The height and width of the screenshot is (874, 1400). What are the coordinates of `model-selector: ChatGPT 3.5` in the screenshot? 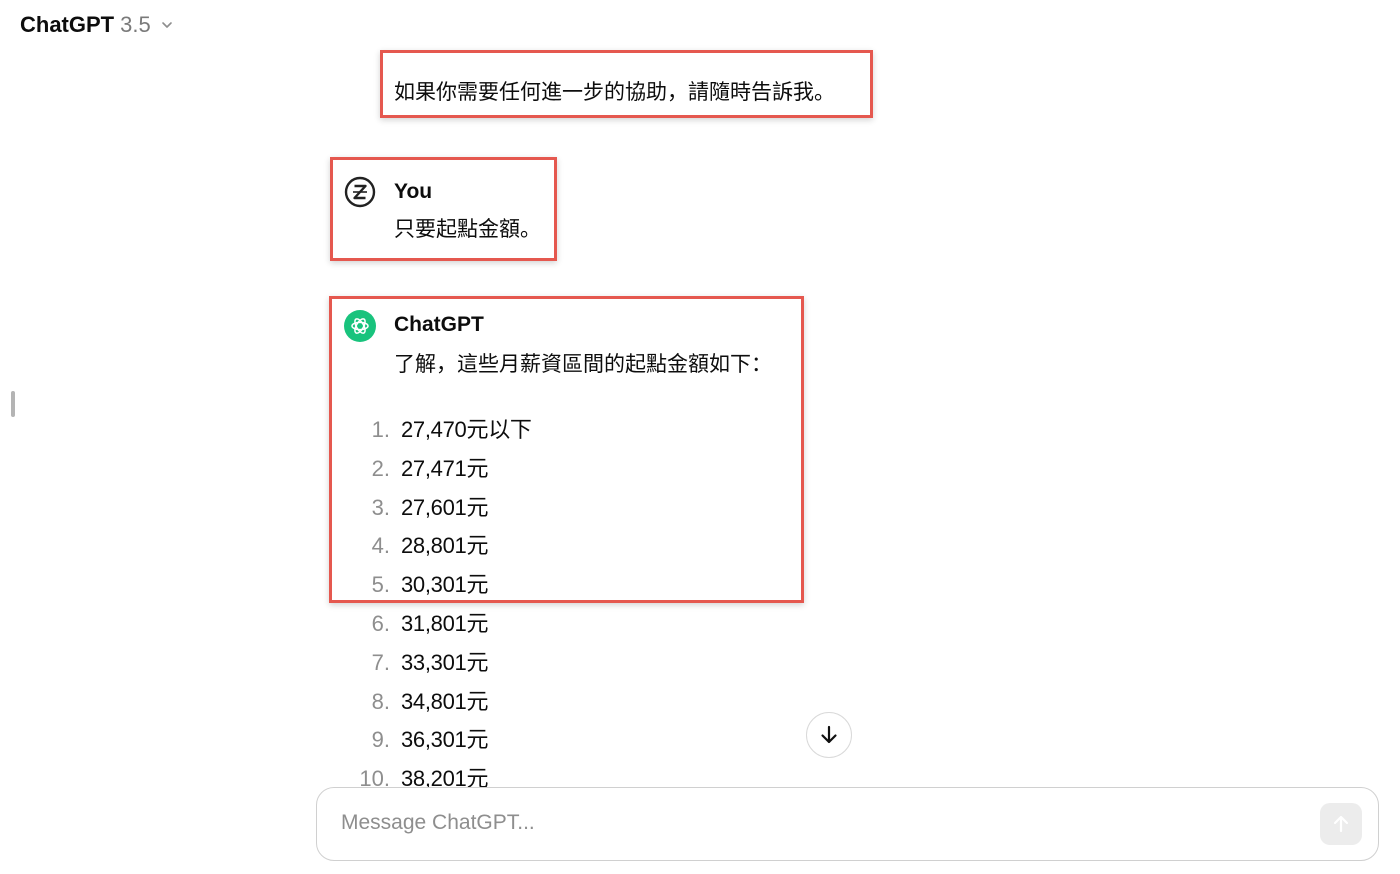 It's located at (96, 25).